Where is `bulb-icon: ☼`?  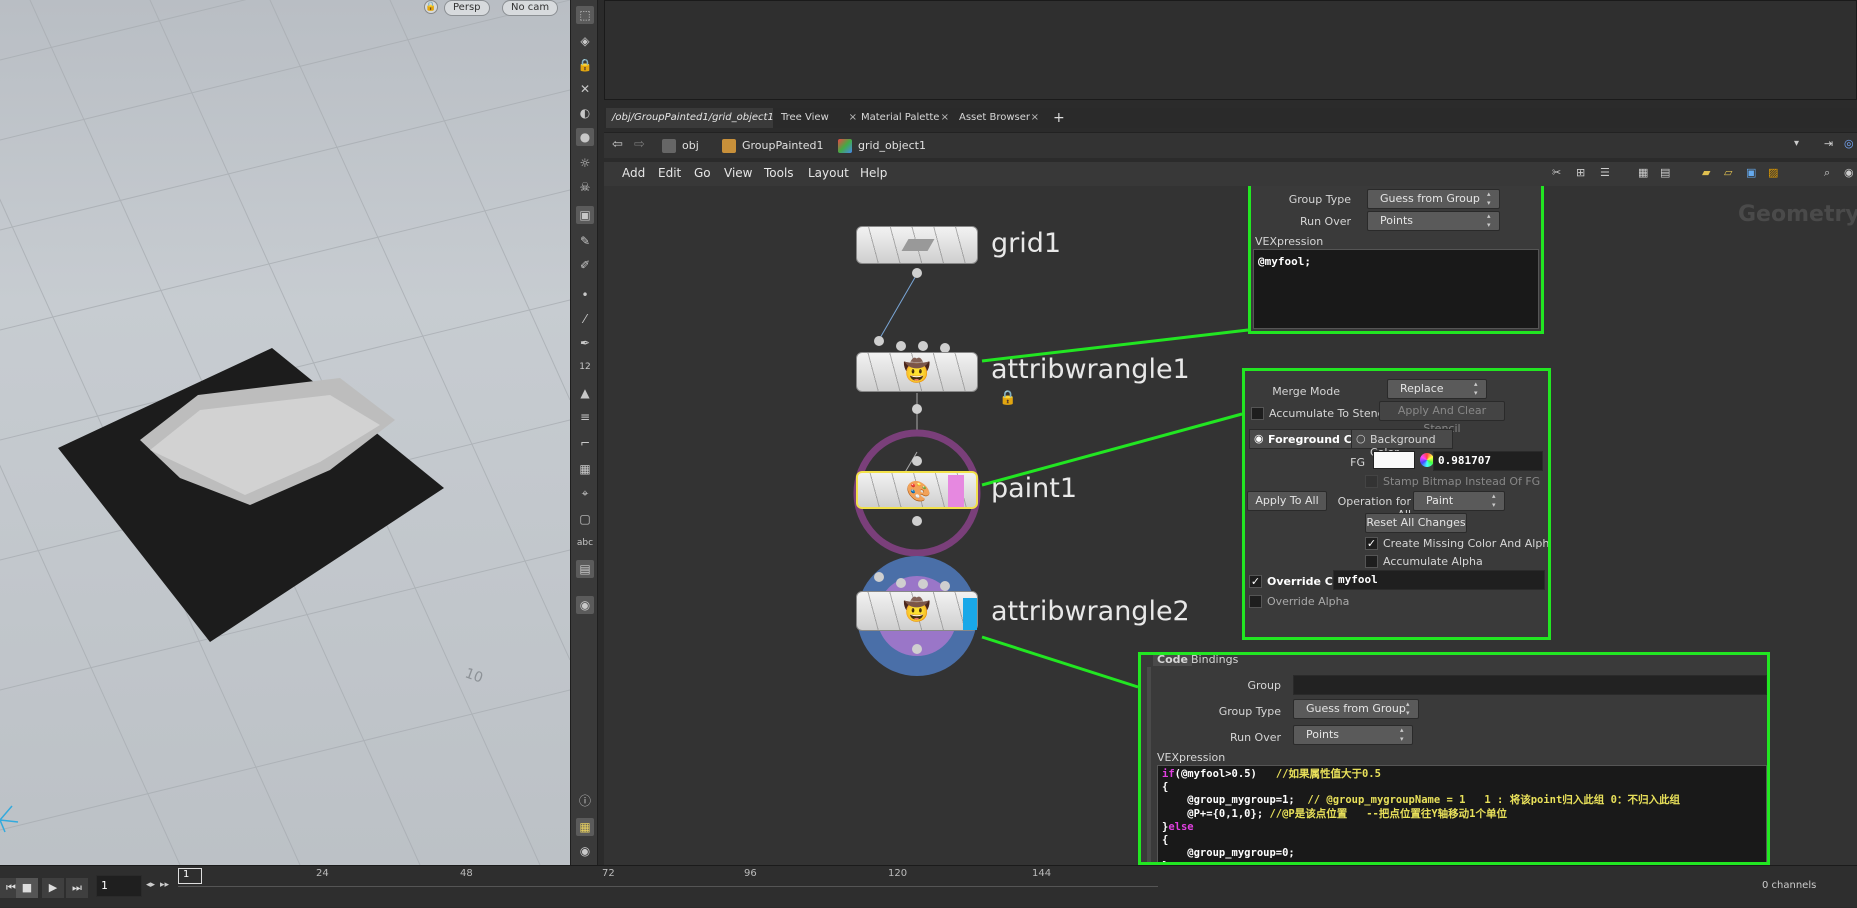 bulb-icon: ☼ is located at coordinates (585, 163).